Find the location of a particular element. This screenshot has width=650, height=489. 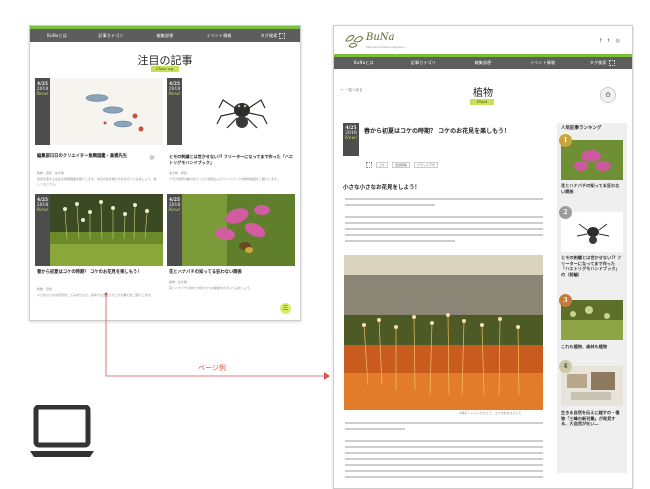

rank-badge: 3 is located at coordinates (565, 300).